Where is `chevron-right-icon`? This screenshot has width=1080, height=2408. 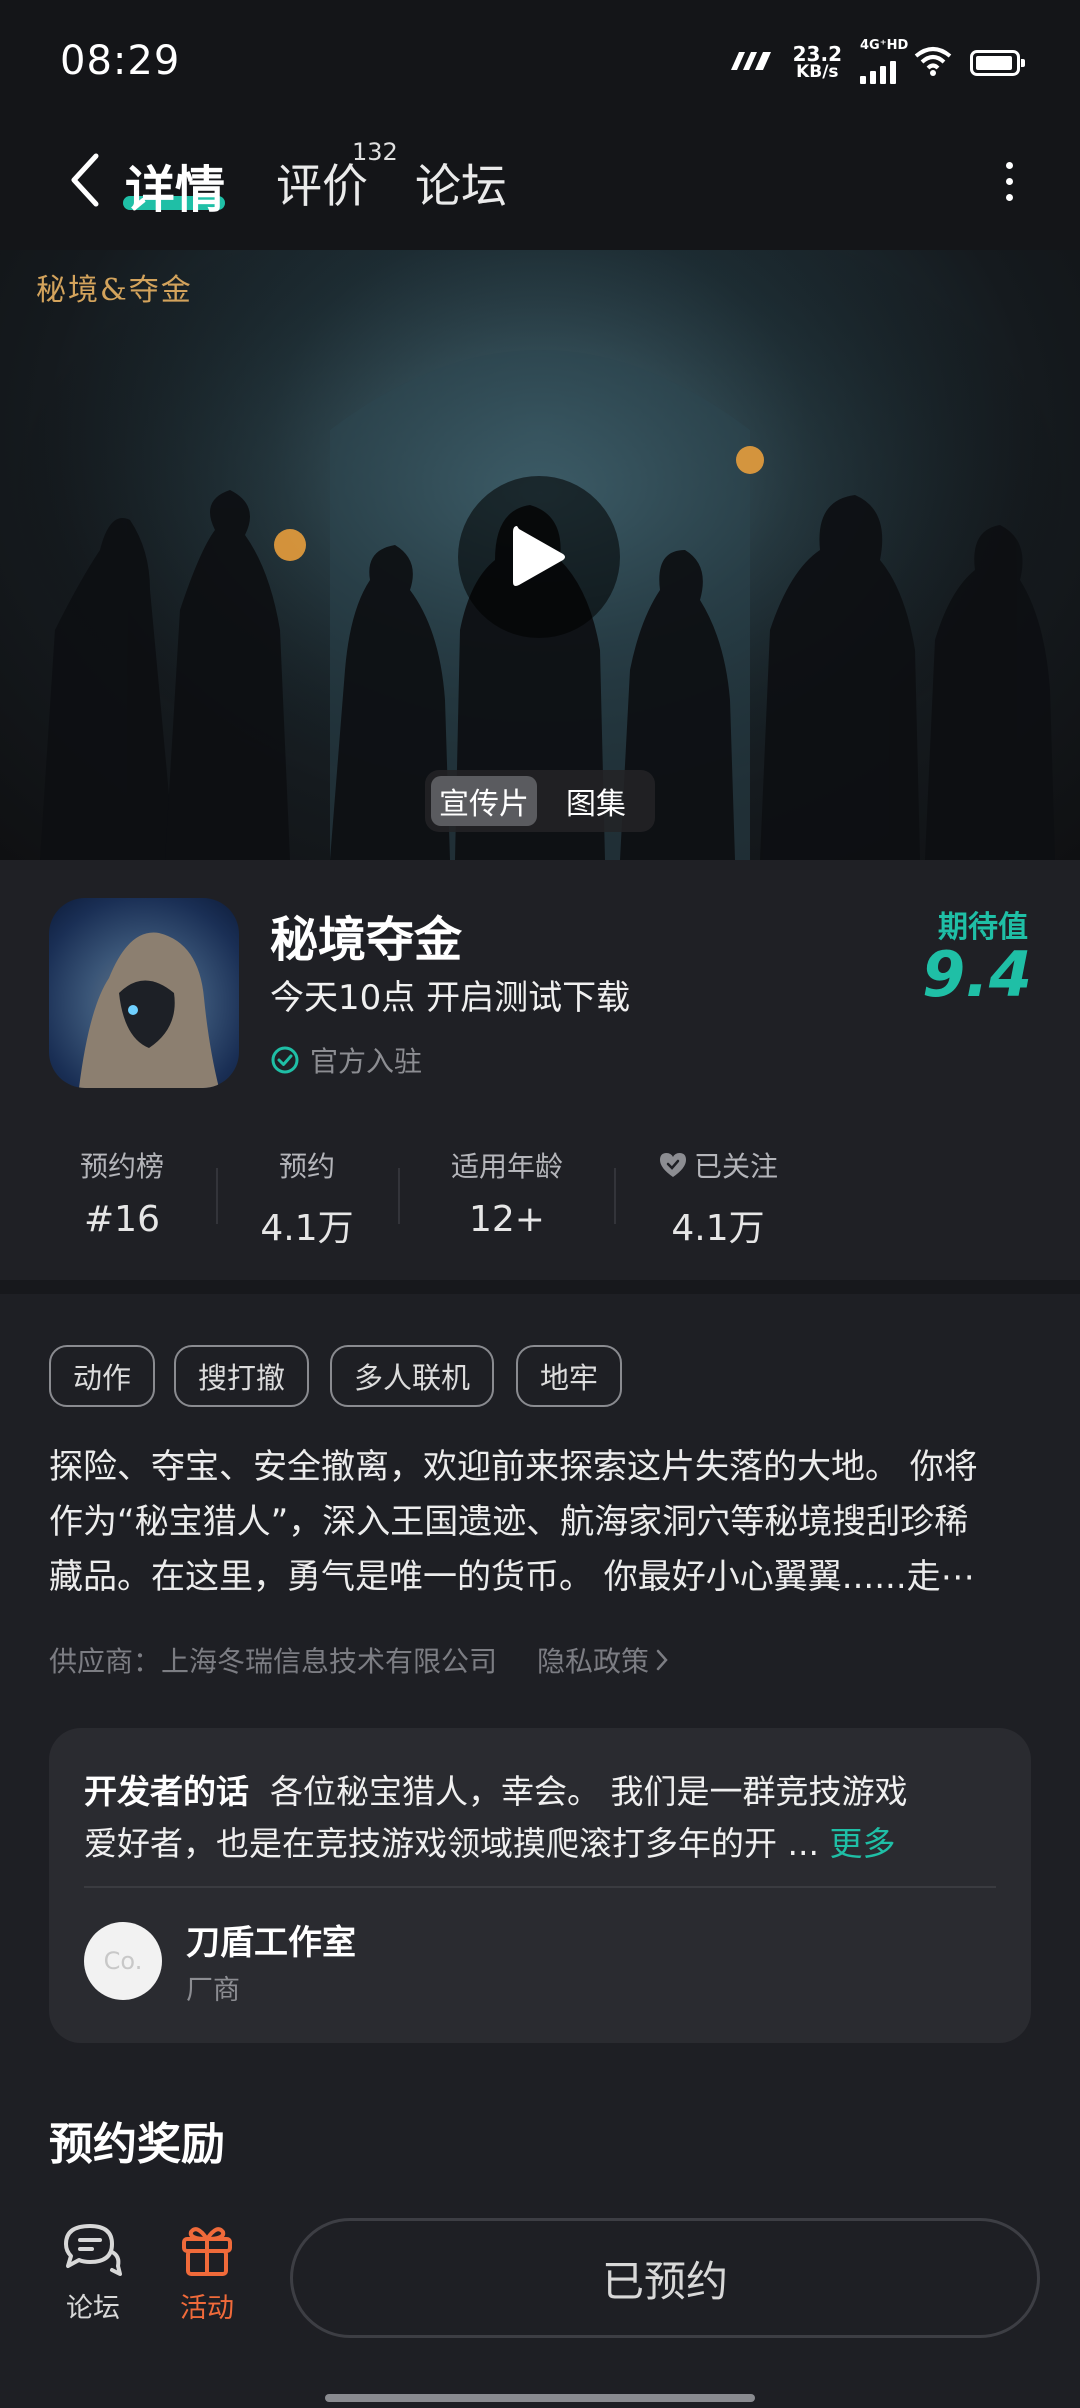
chevron-right-icon is located at coordinates (662, 1660).